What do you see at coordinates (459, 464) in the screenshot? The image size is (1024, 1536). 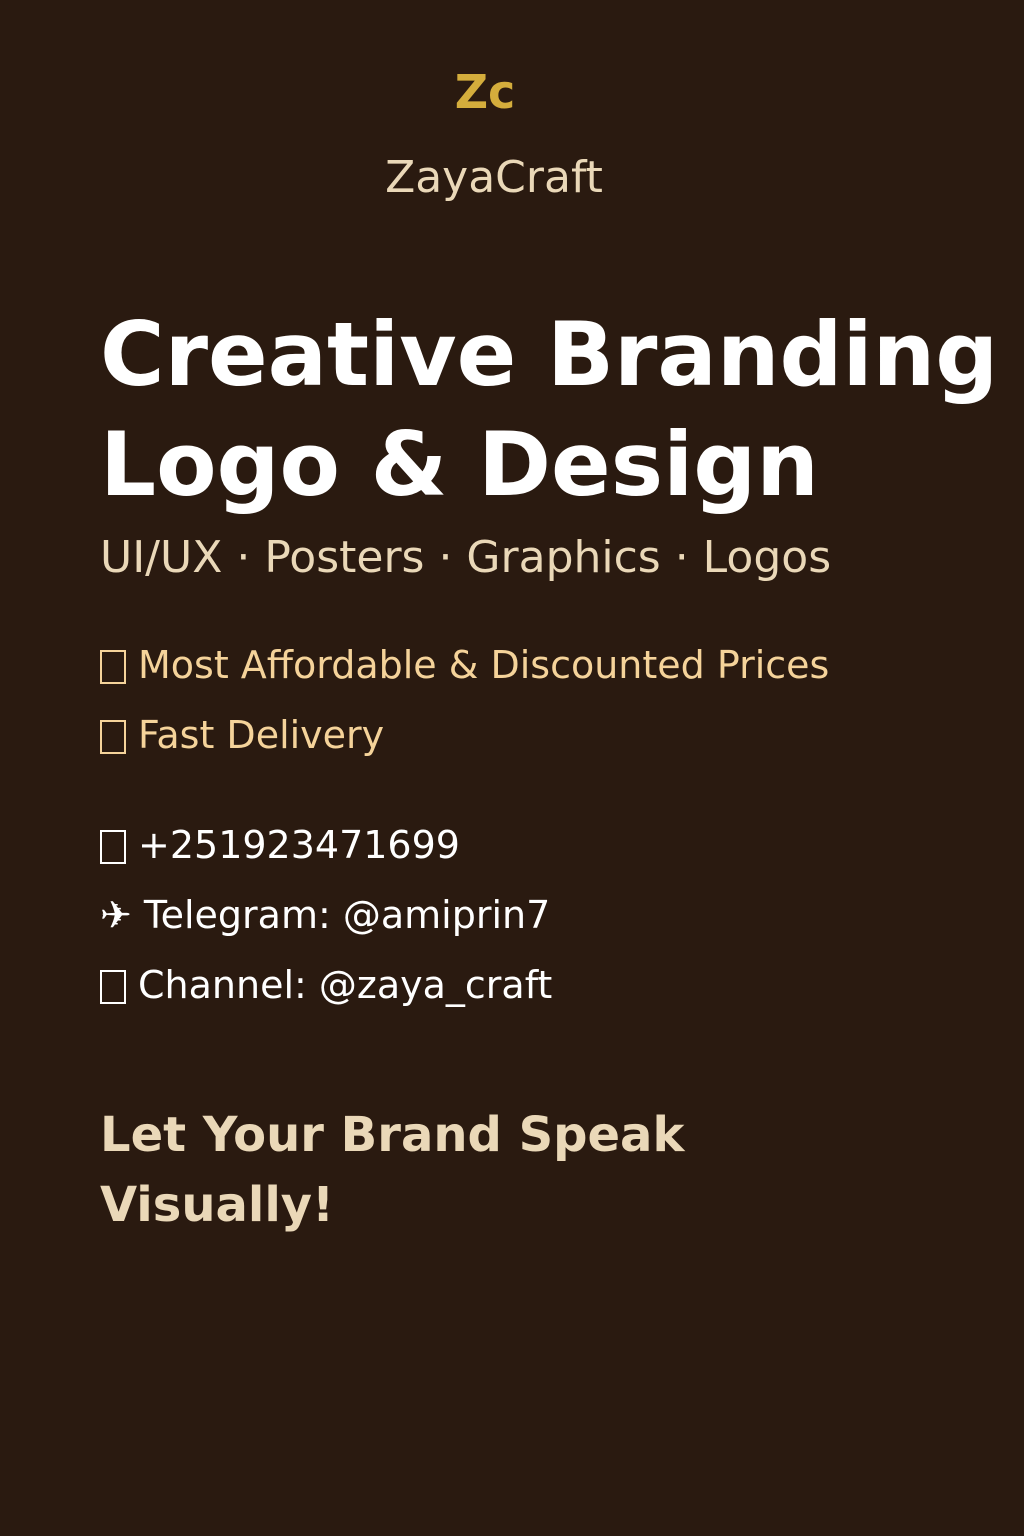 I see `headline-line-2: Logo & Design` at bounding box center [459, 464].